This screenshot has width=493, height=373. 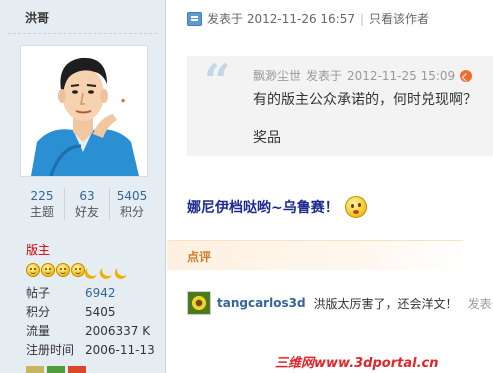 What do you see at coordinates (261, 303) in the screenshot?
I see `commenter-username: tangcarlos3d` at bounding box center [261, 303].